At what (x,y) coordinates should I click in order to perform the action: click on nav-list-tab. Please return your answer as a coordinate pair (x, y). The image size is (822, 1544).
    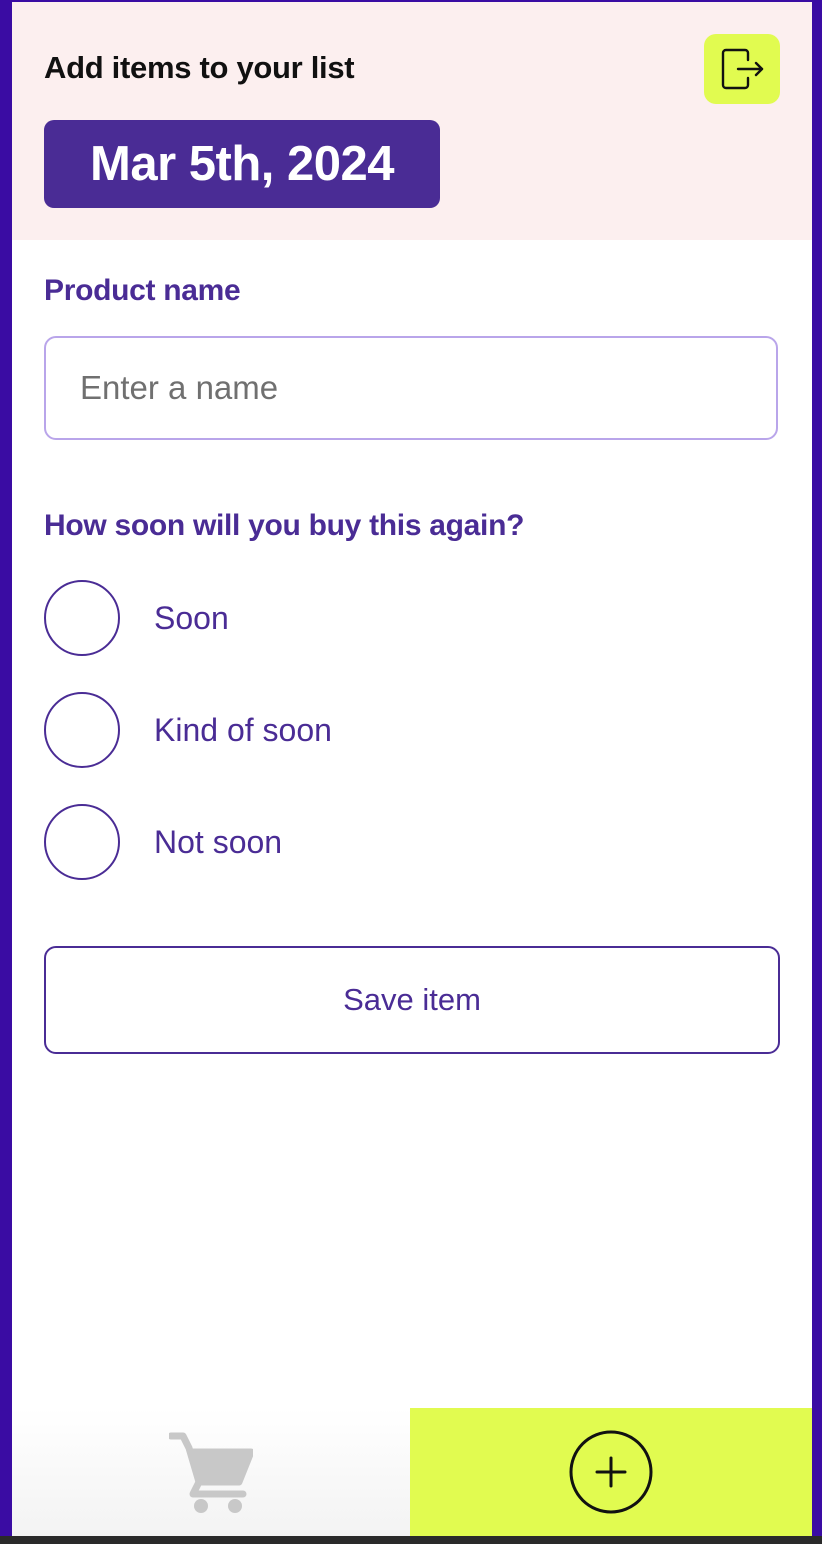
    Looking at the image, I should click on (211, 1472).